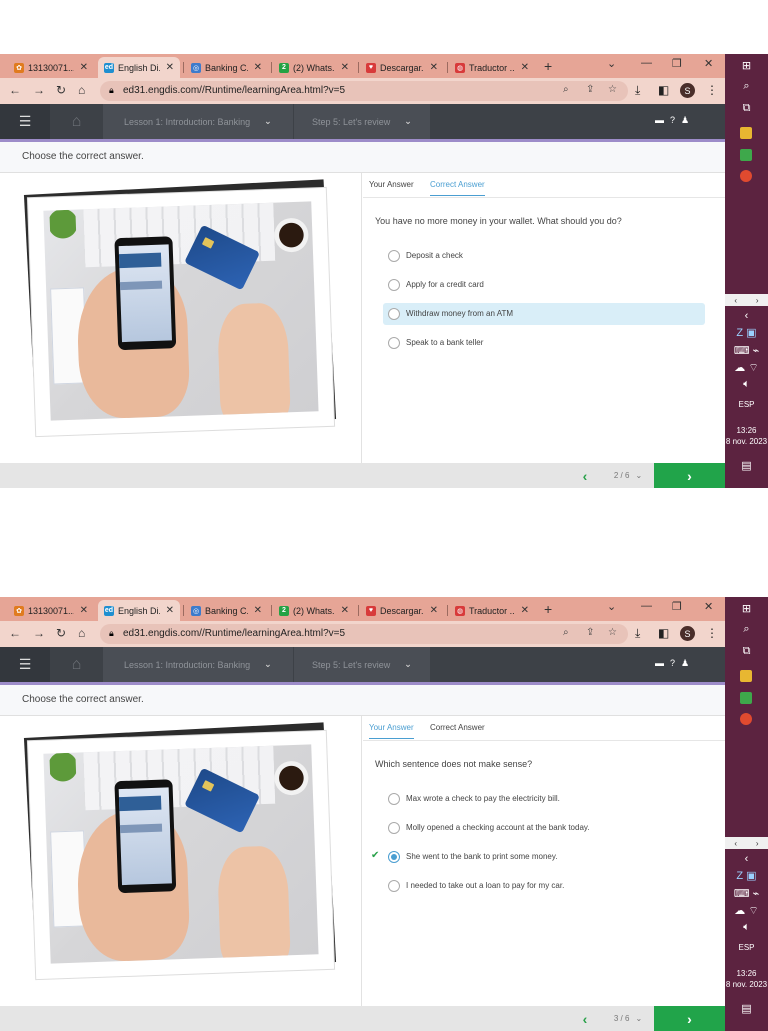 Image resolution: width=768 pixels, height=1031 pixels. I want to click on download-icon: ⤓, so click(637, 633).